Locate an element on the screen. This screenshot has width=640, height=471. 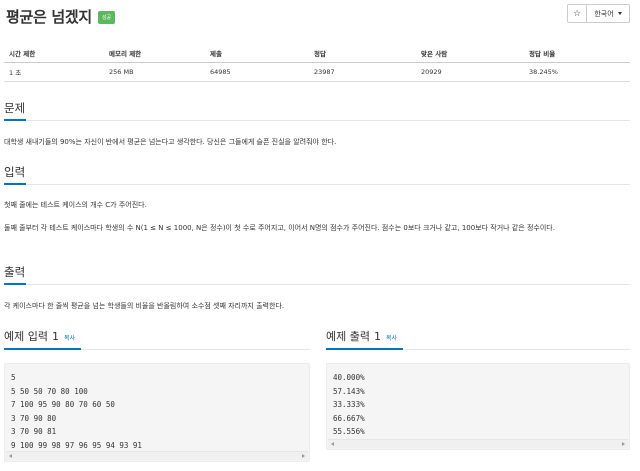
table-row: 1 초 256 MB 64985 23987 20929 38.245% is located at coordinates (317, 72).